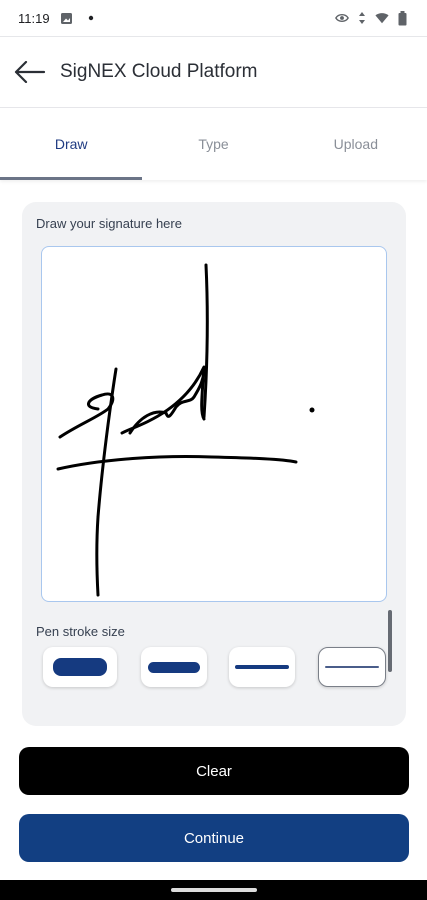 The height and width of the screenshot is (900, 427). Describe the element at coordinates (109, 223) in the screenshot. I see `signature-label: Draw your signature here` at that location.